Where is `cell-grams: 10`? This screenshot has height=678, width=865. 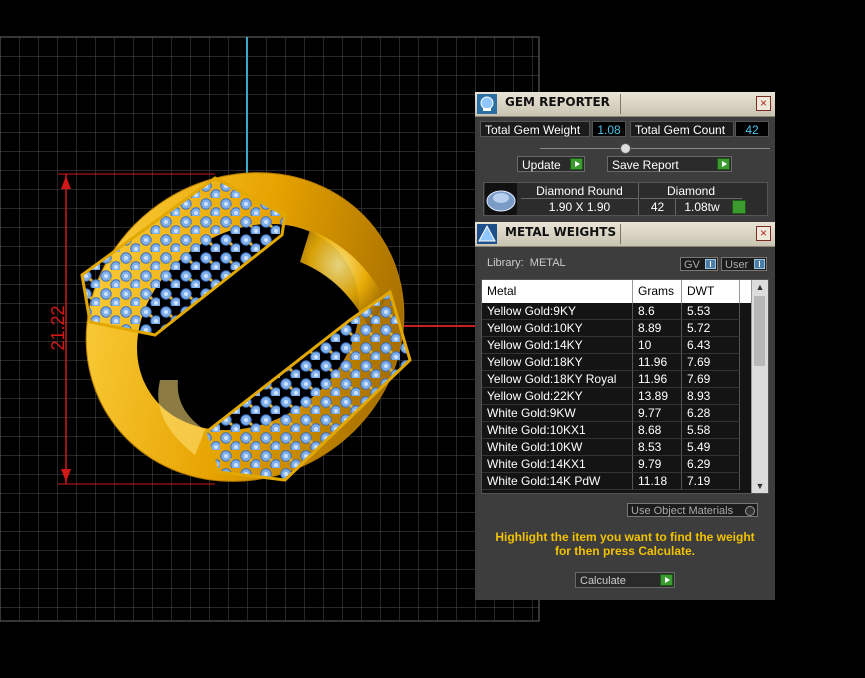
cell-grams: 10 is located at coordinates (657, 345).